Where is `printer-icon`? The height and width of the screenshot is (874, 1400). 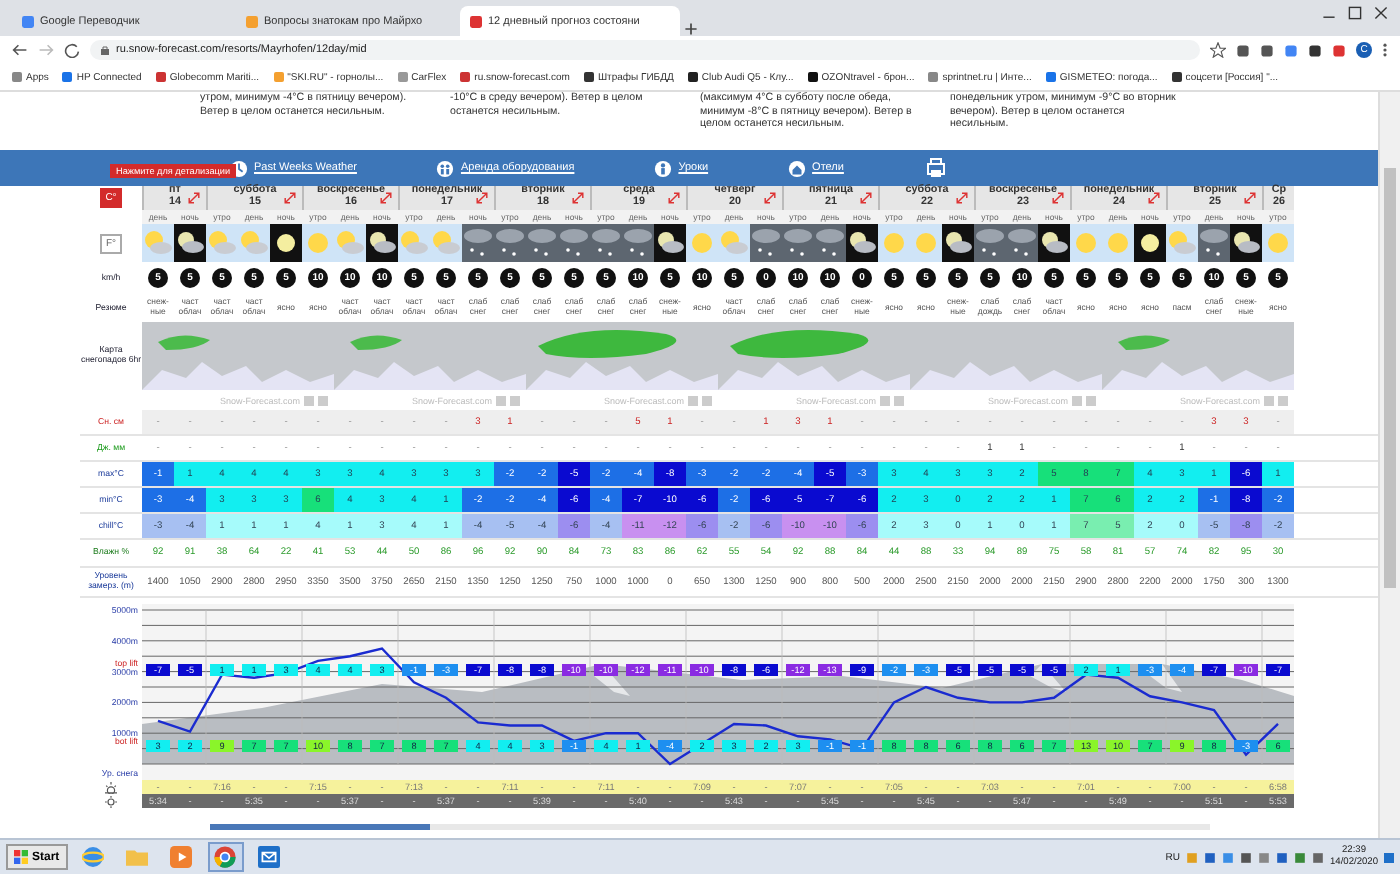 printer-icon is located at coordinates (935, 168).